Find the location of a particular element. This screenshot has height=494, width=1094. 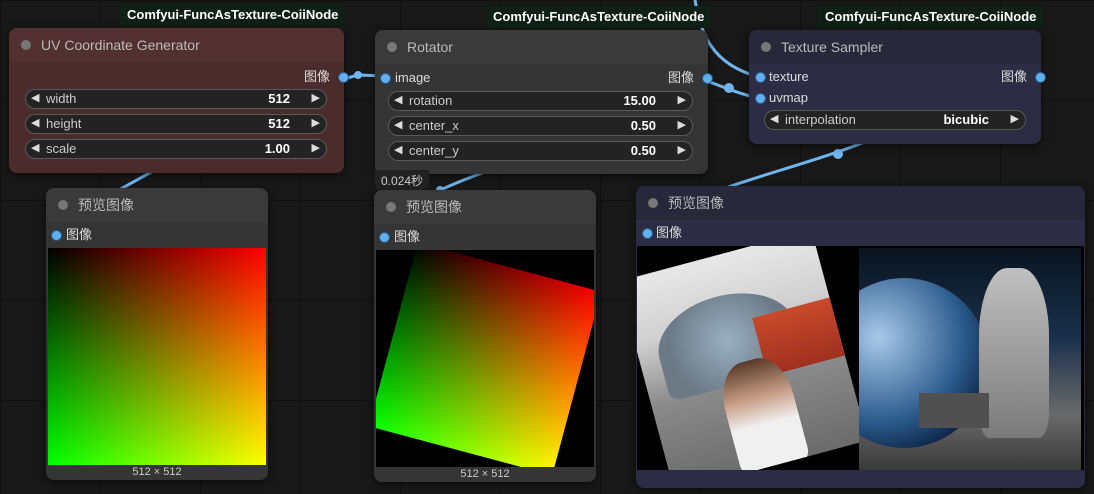

preview-image-node-2: 预览图像 图像 512 × 512 is located at coordinates (485, 336).